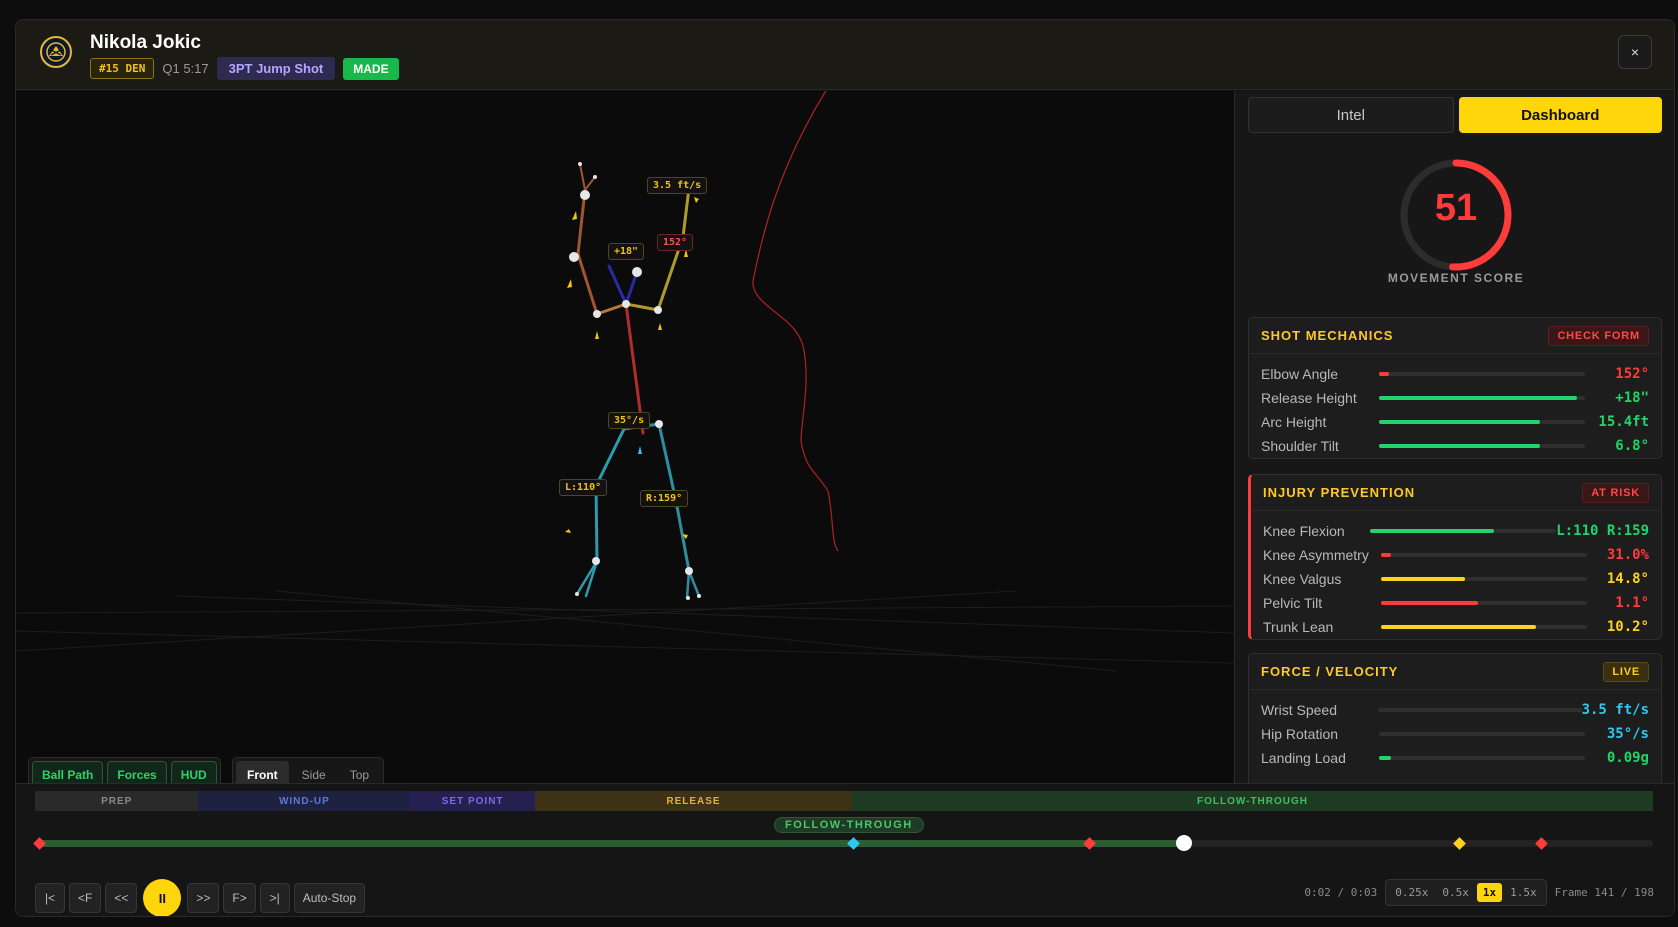  I want to click on speed-15-button: 1.5x, so click(1523, 892).